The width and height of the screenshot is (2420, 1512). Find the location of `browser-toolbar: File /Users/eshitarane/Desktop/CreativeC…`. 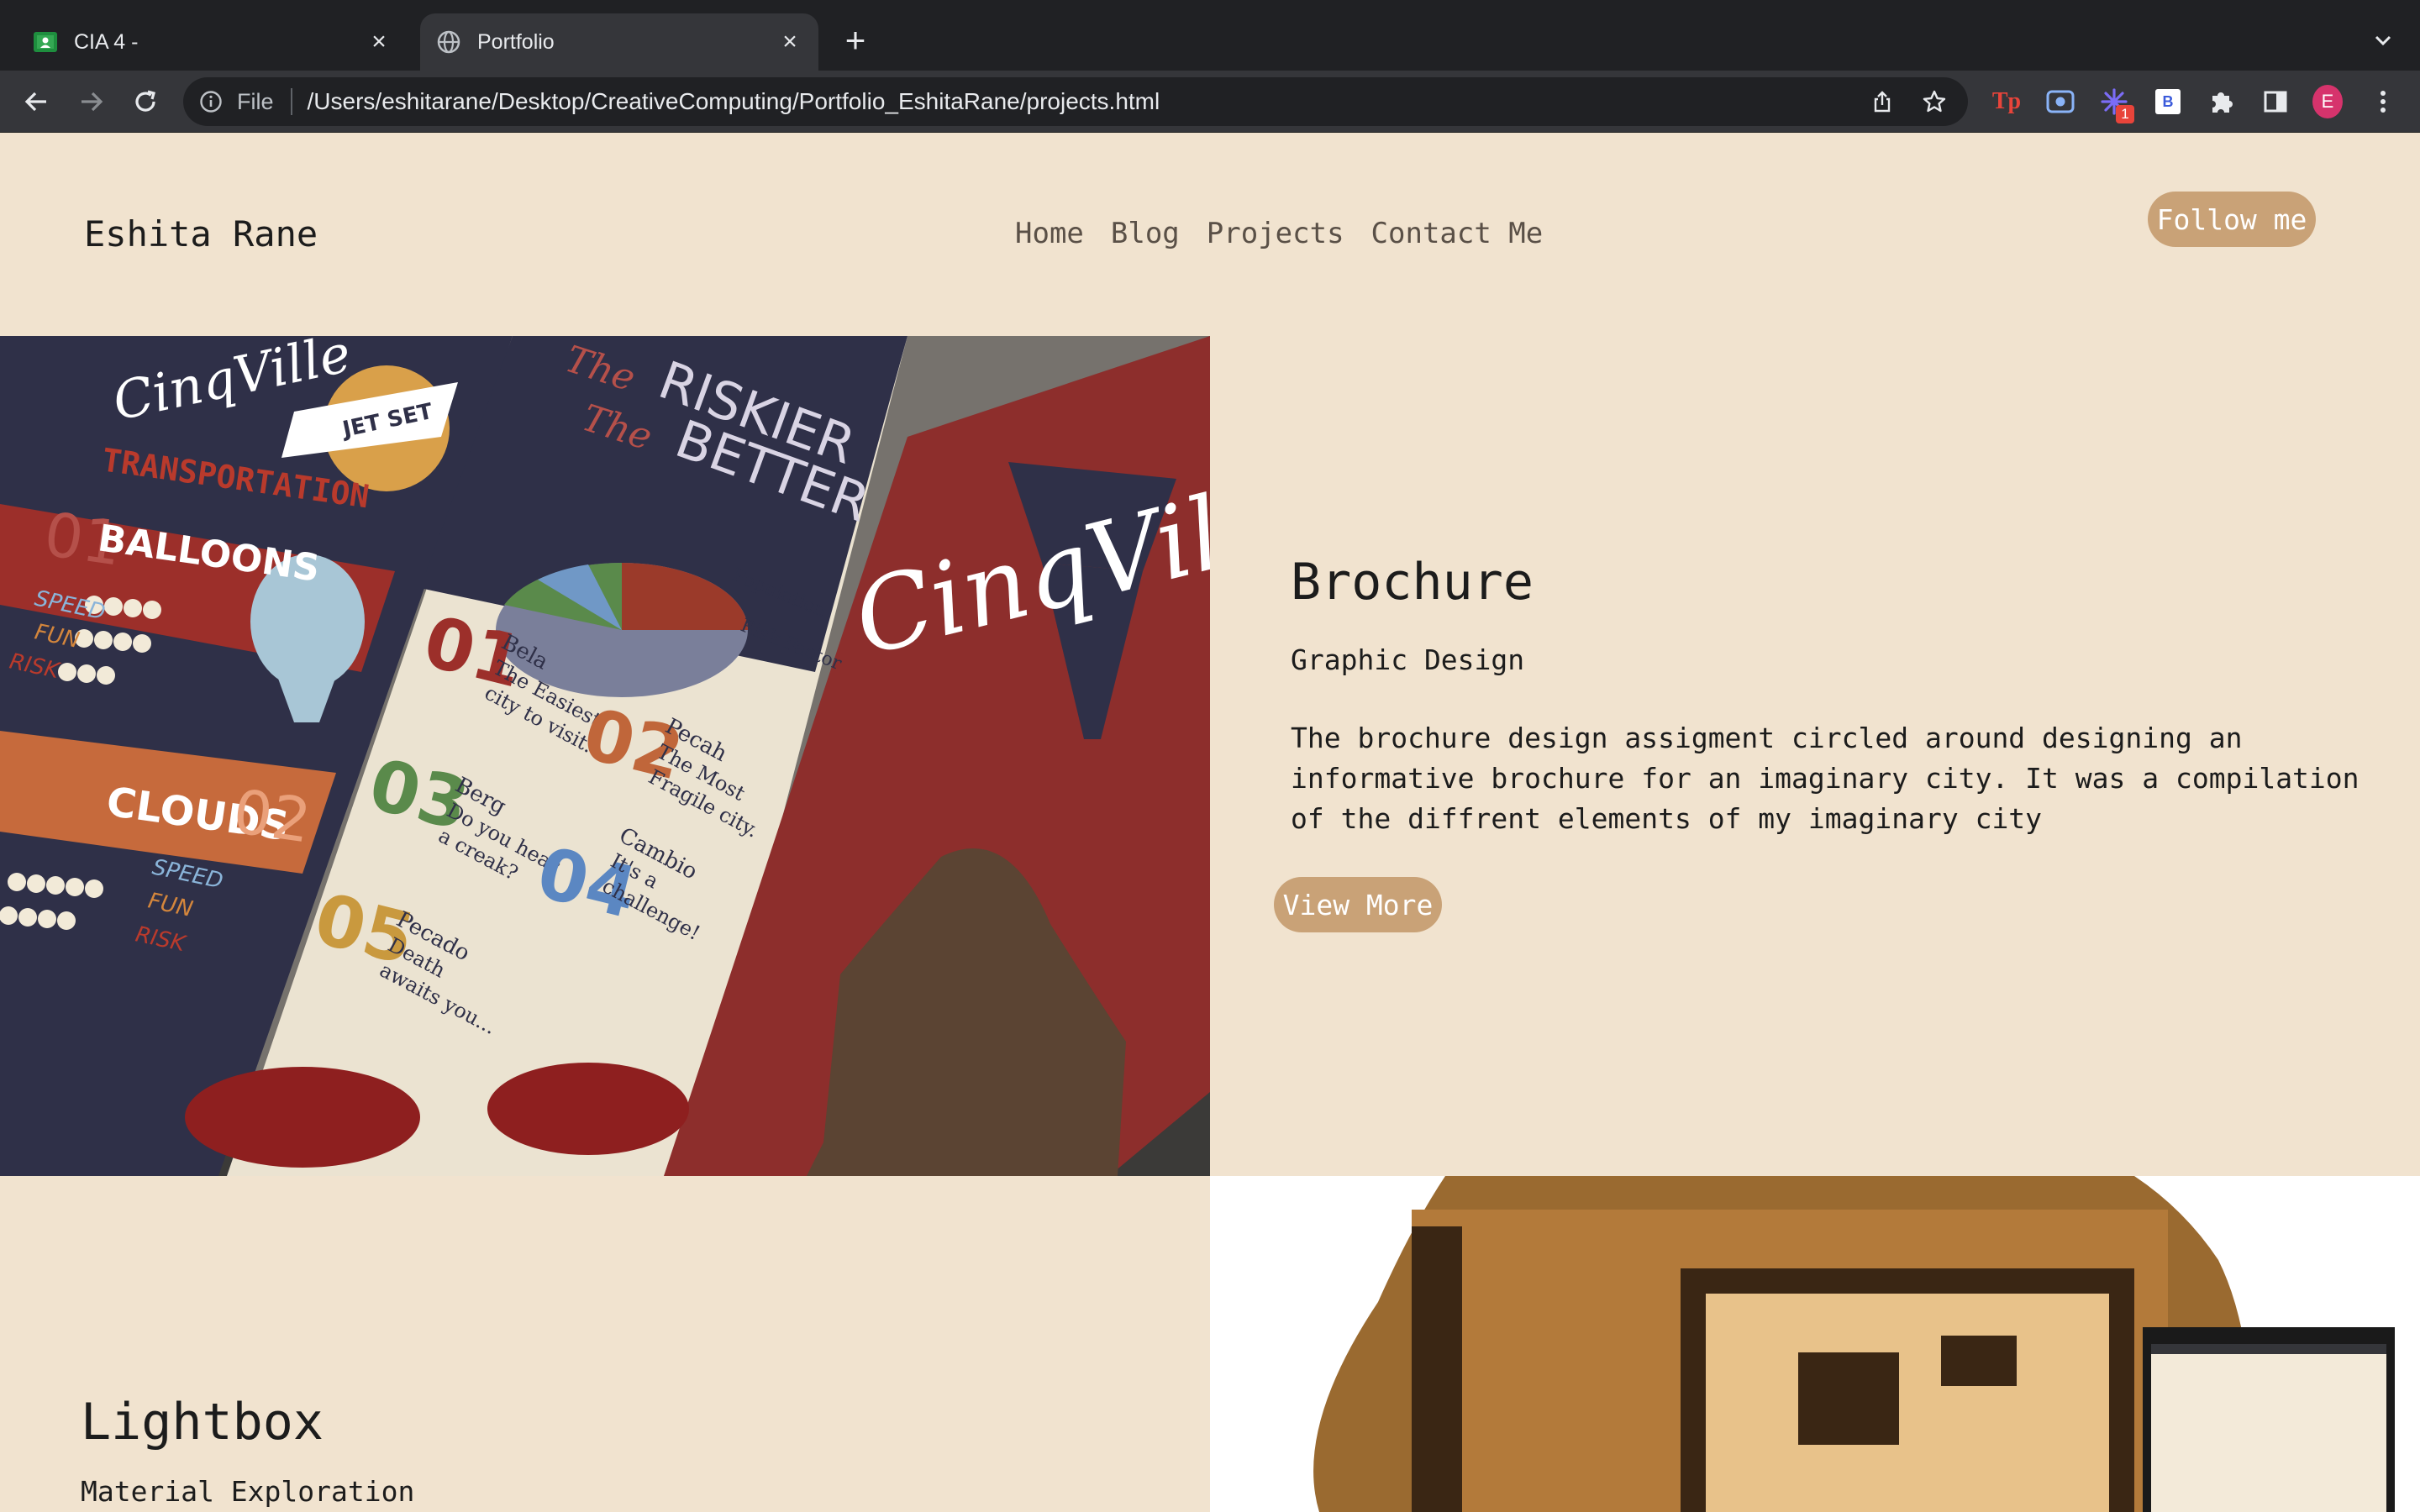

browser-toolbar: File /Users/eshitarane/Desktop/CreativeC… is located at coordinates (1210, 102).